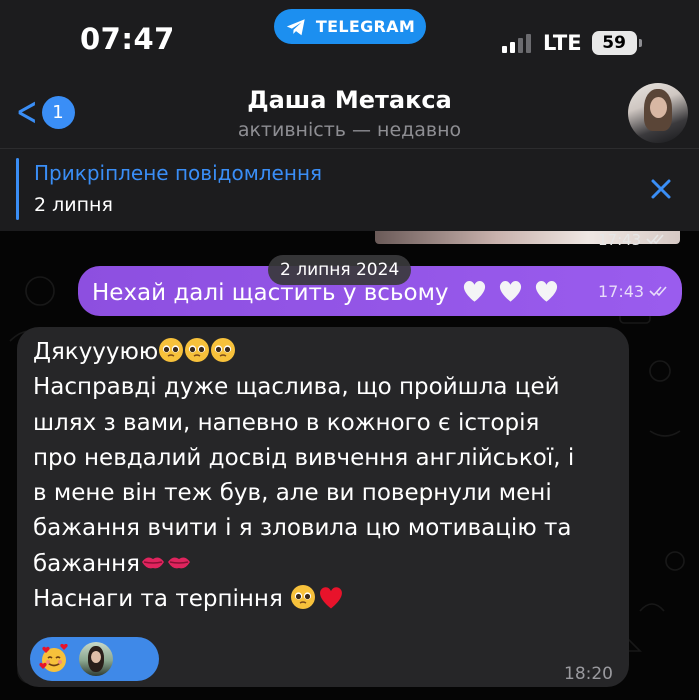 The height and width of the screenshot is (700, 699). I want to click on pinned-title: Прикріплене повідомлення, so click(178, 173).